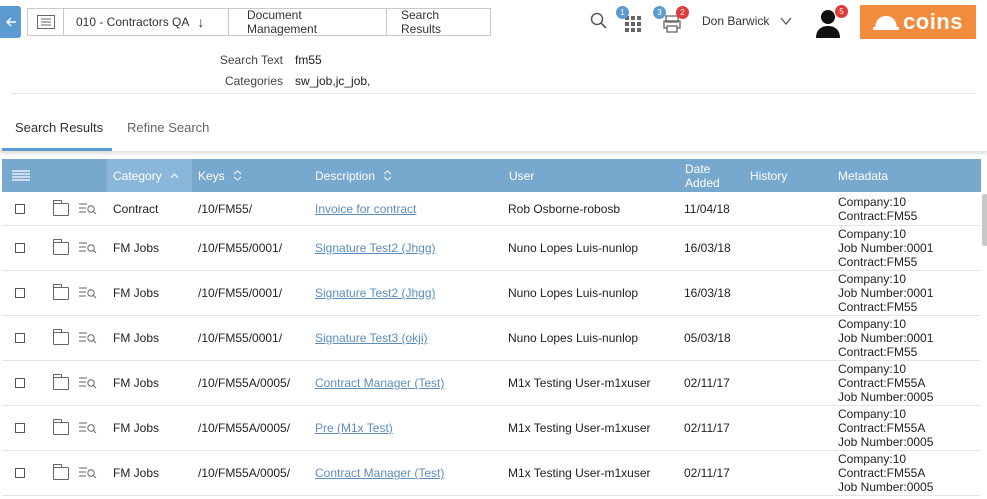  What do you see at coordinates (354, 428) in the screenshot?
I see `description-link: Pre (M1x Test)` at bounding box center [354, 428].